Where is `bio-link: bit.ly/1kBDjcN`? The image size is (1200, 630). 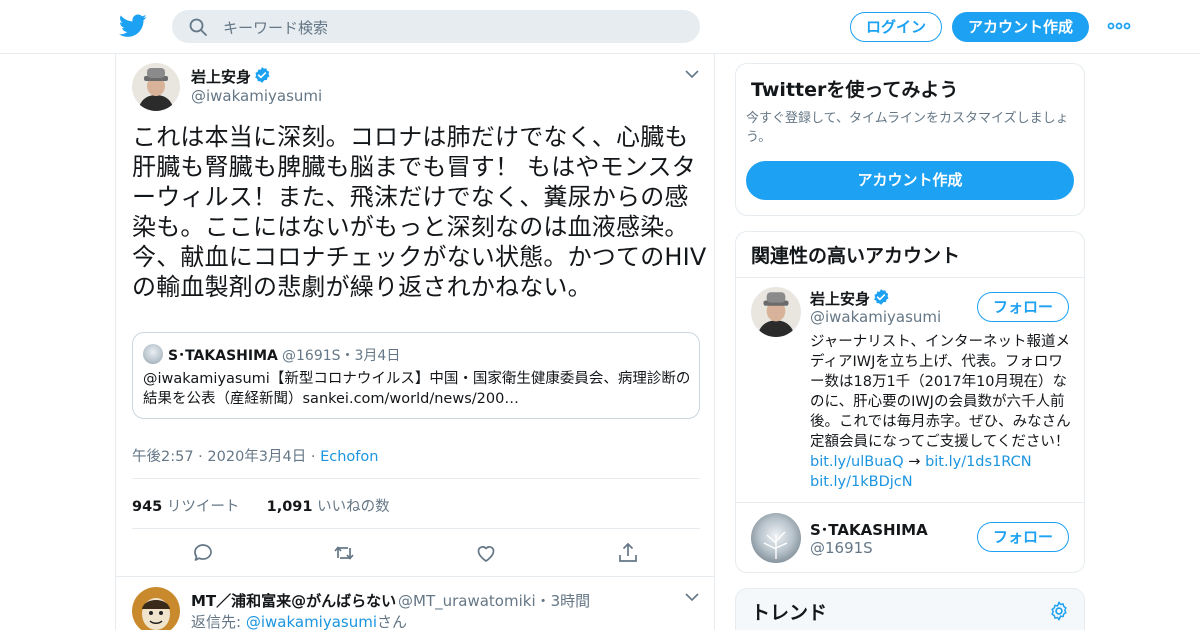
bio-link: bit.ly/1kBDjcN is located at coordinates (861, 482).